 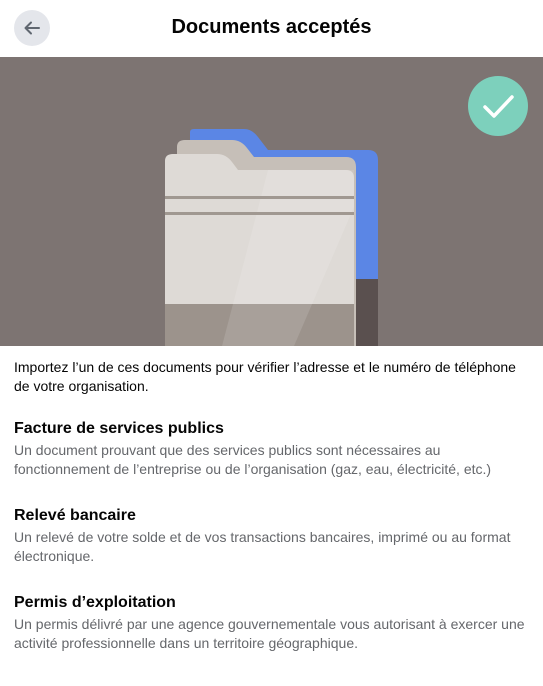 I want to click on document-title: Permis d’exploitation, so click(x=95, y=602).